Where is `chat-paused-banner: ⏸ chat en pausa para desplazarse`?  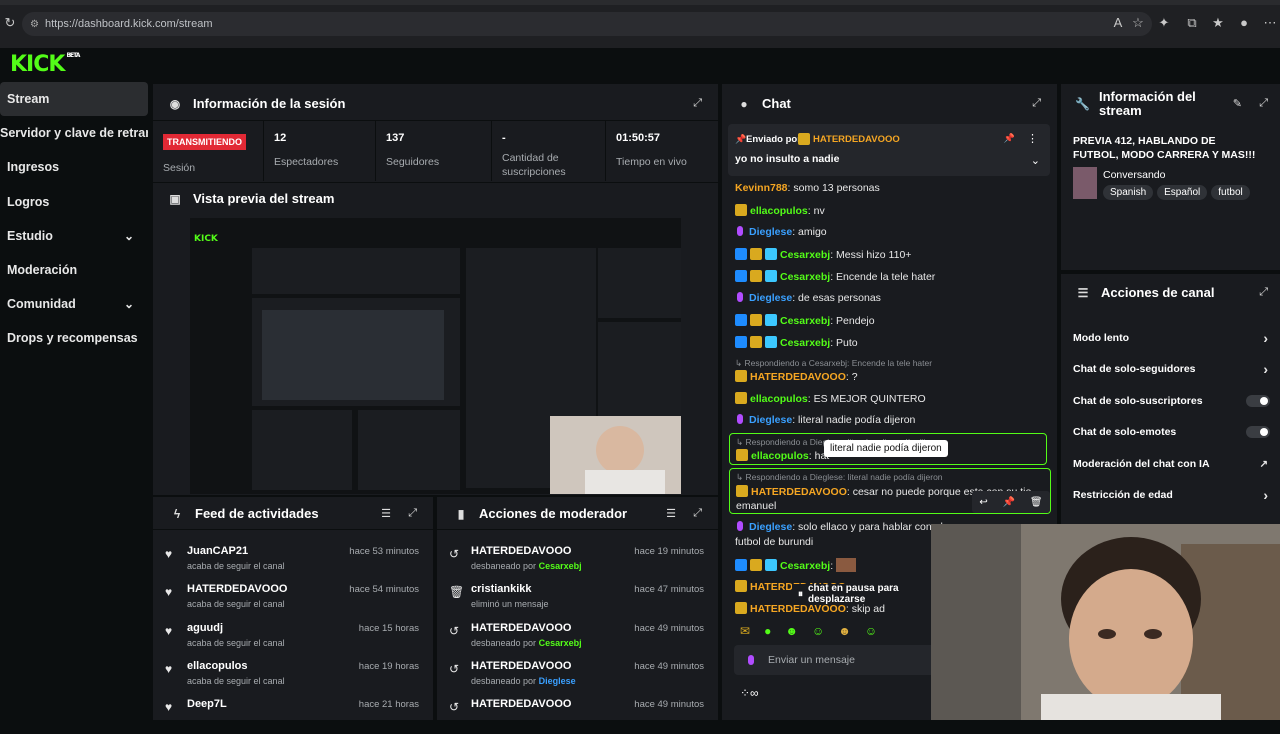
chat-paused-banner: ⏸ chat en pausa para desplazarse is located at coordinates (867, 594).